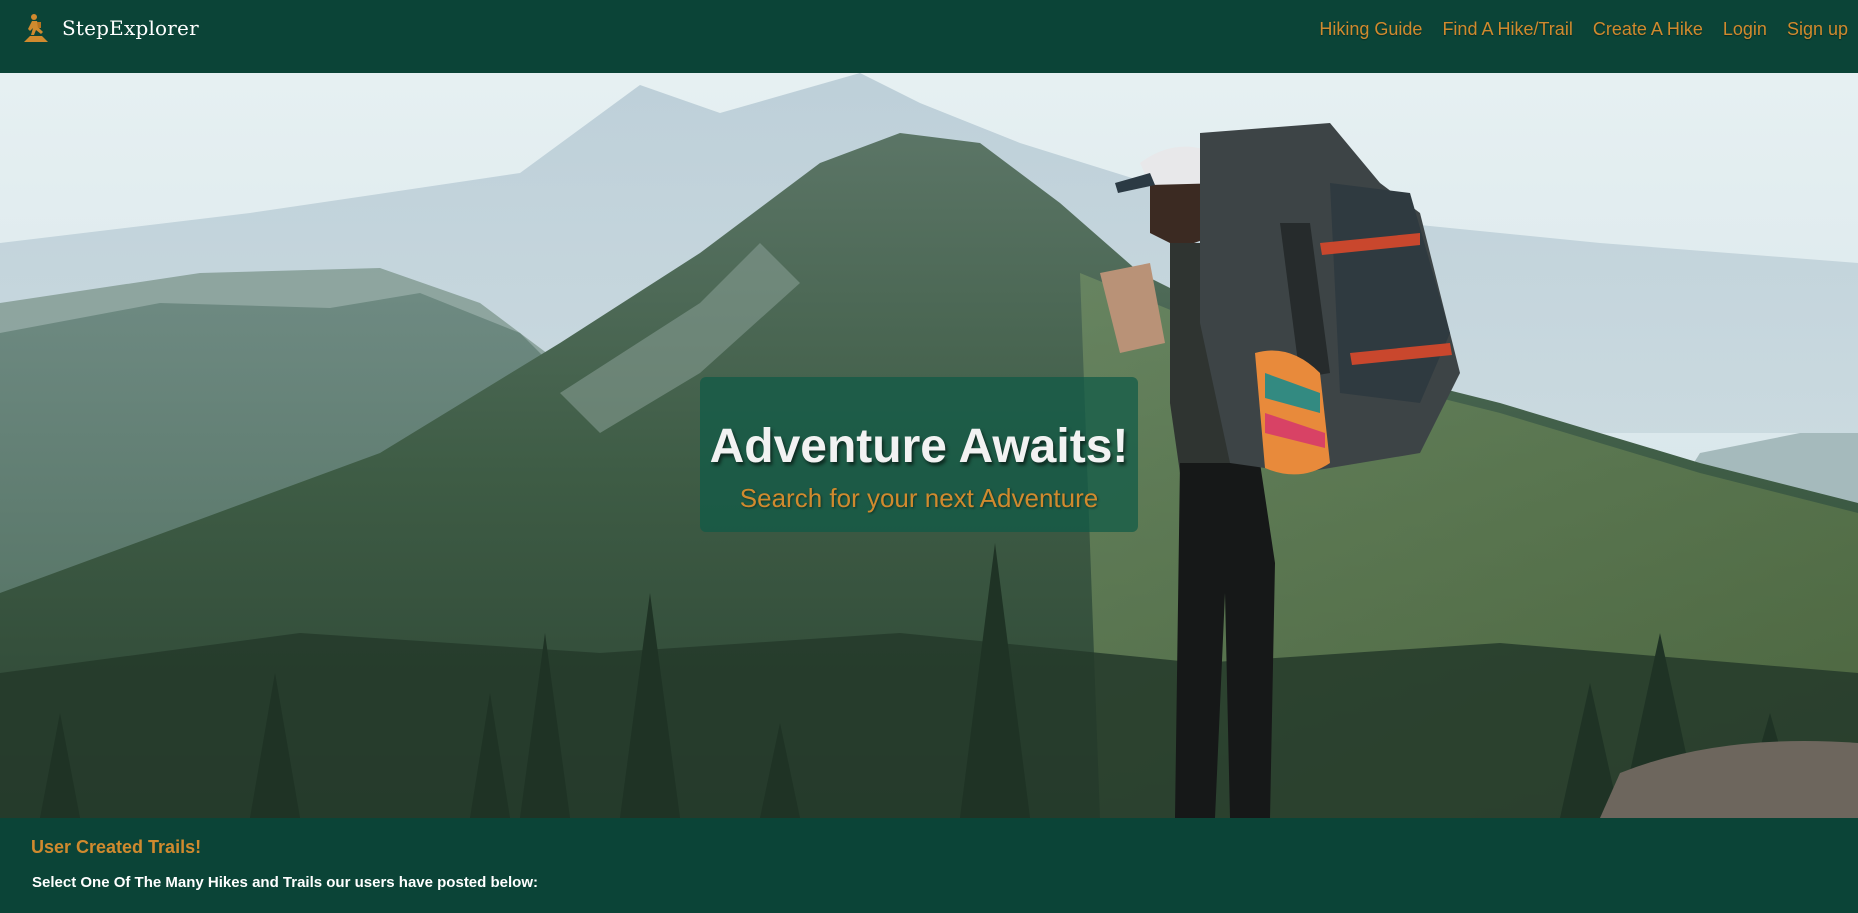 The height and width of the screenshot is (913, 1858). What do you see at coordinates (1507, 29) in the screenshot?
I see `nav-link-find-a-hike: Find A Hike/Trail` at bounding box center [1507, 29].